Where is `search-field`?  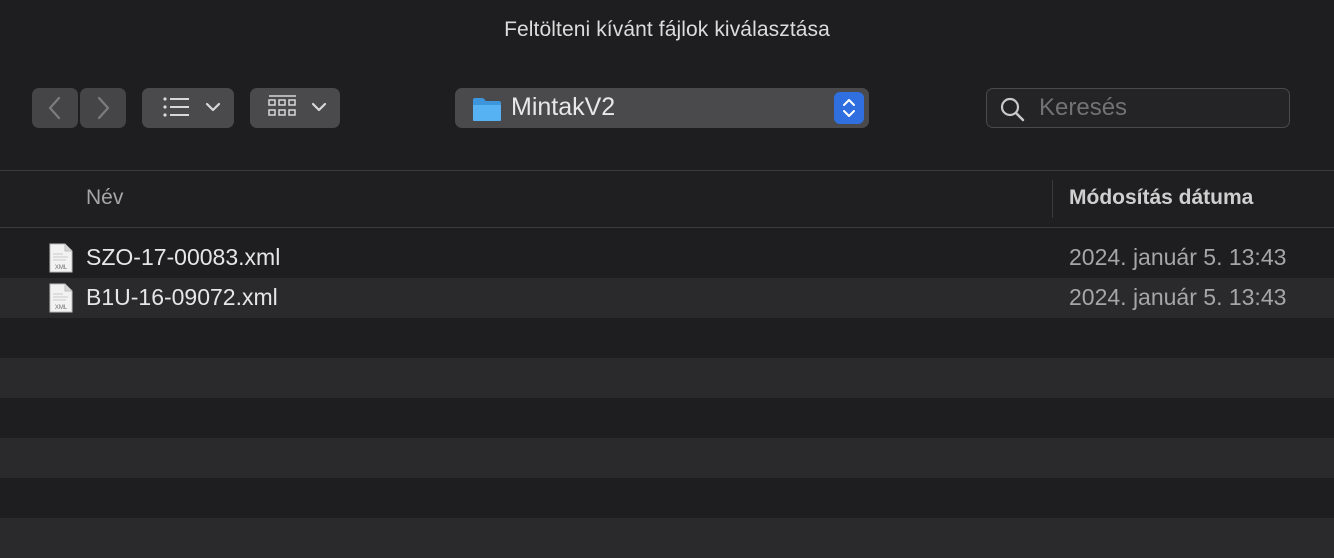
search-field is located at coordinates (1138, 108).